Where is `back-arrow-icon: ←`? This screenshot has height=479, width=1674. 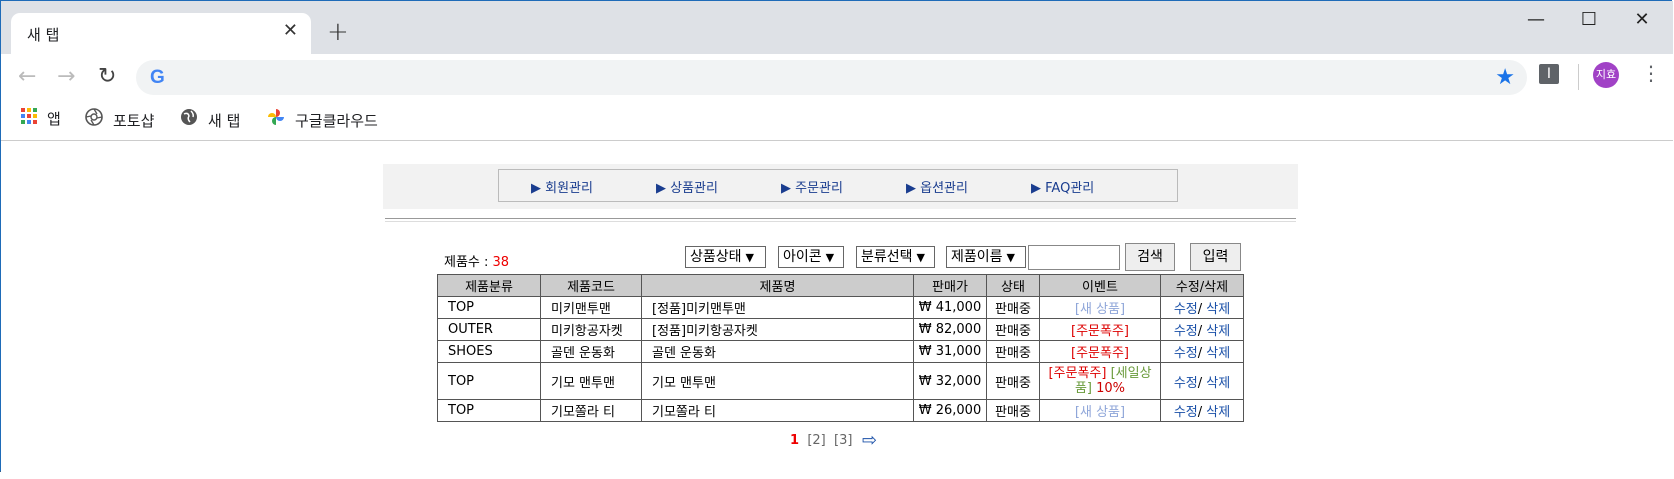 back-arrow-icon: ← is located at coordinates (27, 77).